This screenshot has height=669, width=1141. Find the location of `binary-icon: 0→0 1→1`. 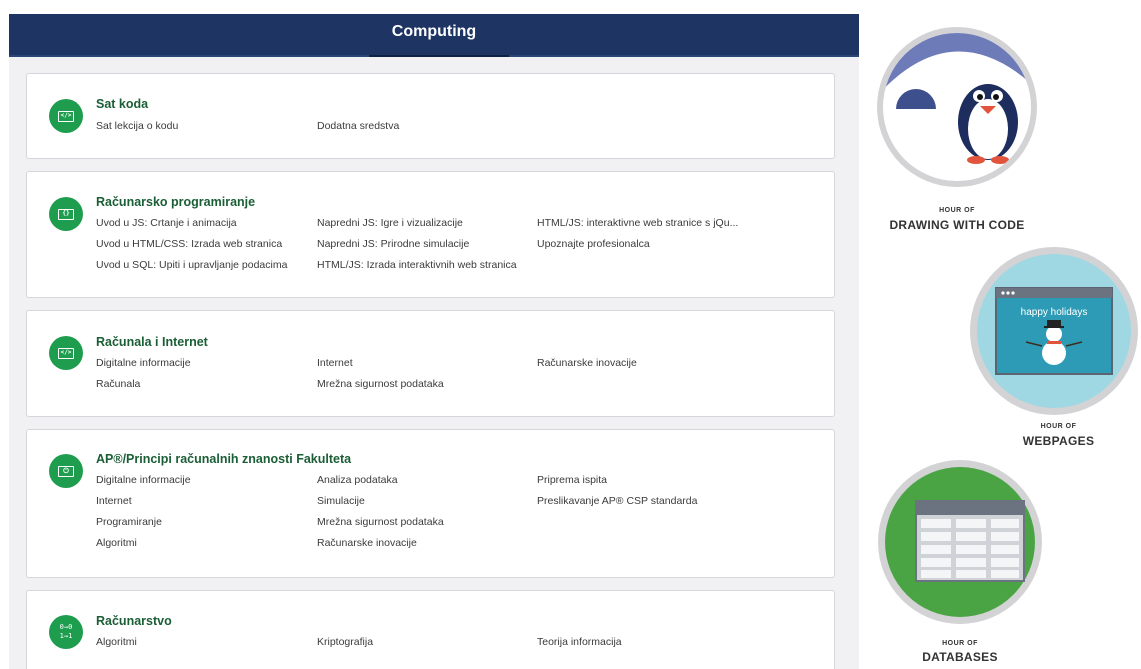

binary-icon: 0→0 1→1 is located at coordinates (66, 632).